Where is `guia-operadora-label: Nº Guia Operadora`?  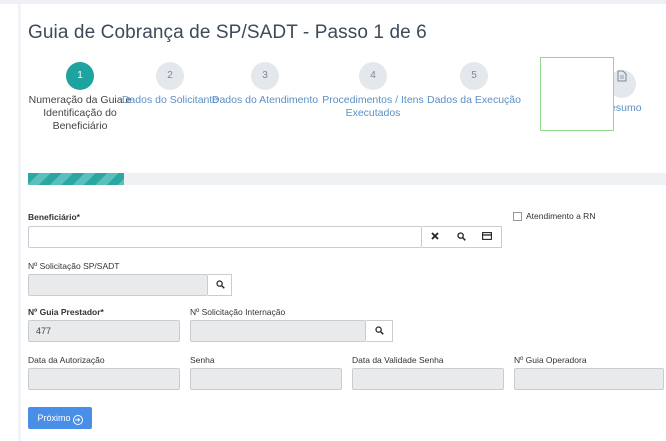 guia-operadora-label: Nº Guia Operadora is located at coordinates (550, 360).